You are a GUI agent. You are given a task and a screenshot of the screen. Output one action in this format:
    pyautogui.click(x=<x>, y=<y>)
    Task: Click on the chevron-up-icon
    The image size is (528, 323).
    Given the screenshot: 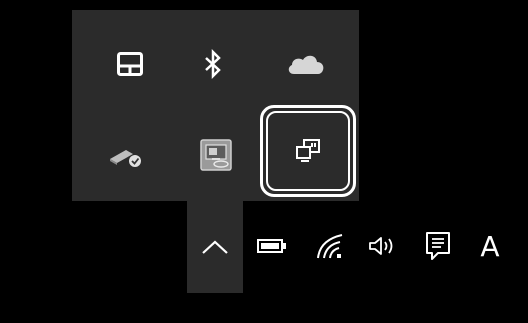 What is the action you would take?
    pyautogui.click(x=215, y=249)
    